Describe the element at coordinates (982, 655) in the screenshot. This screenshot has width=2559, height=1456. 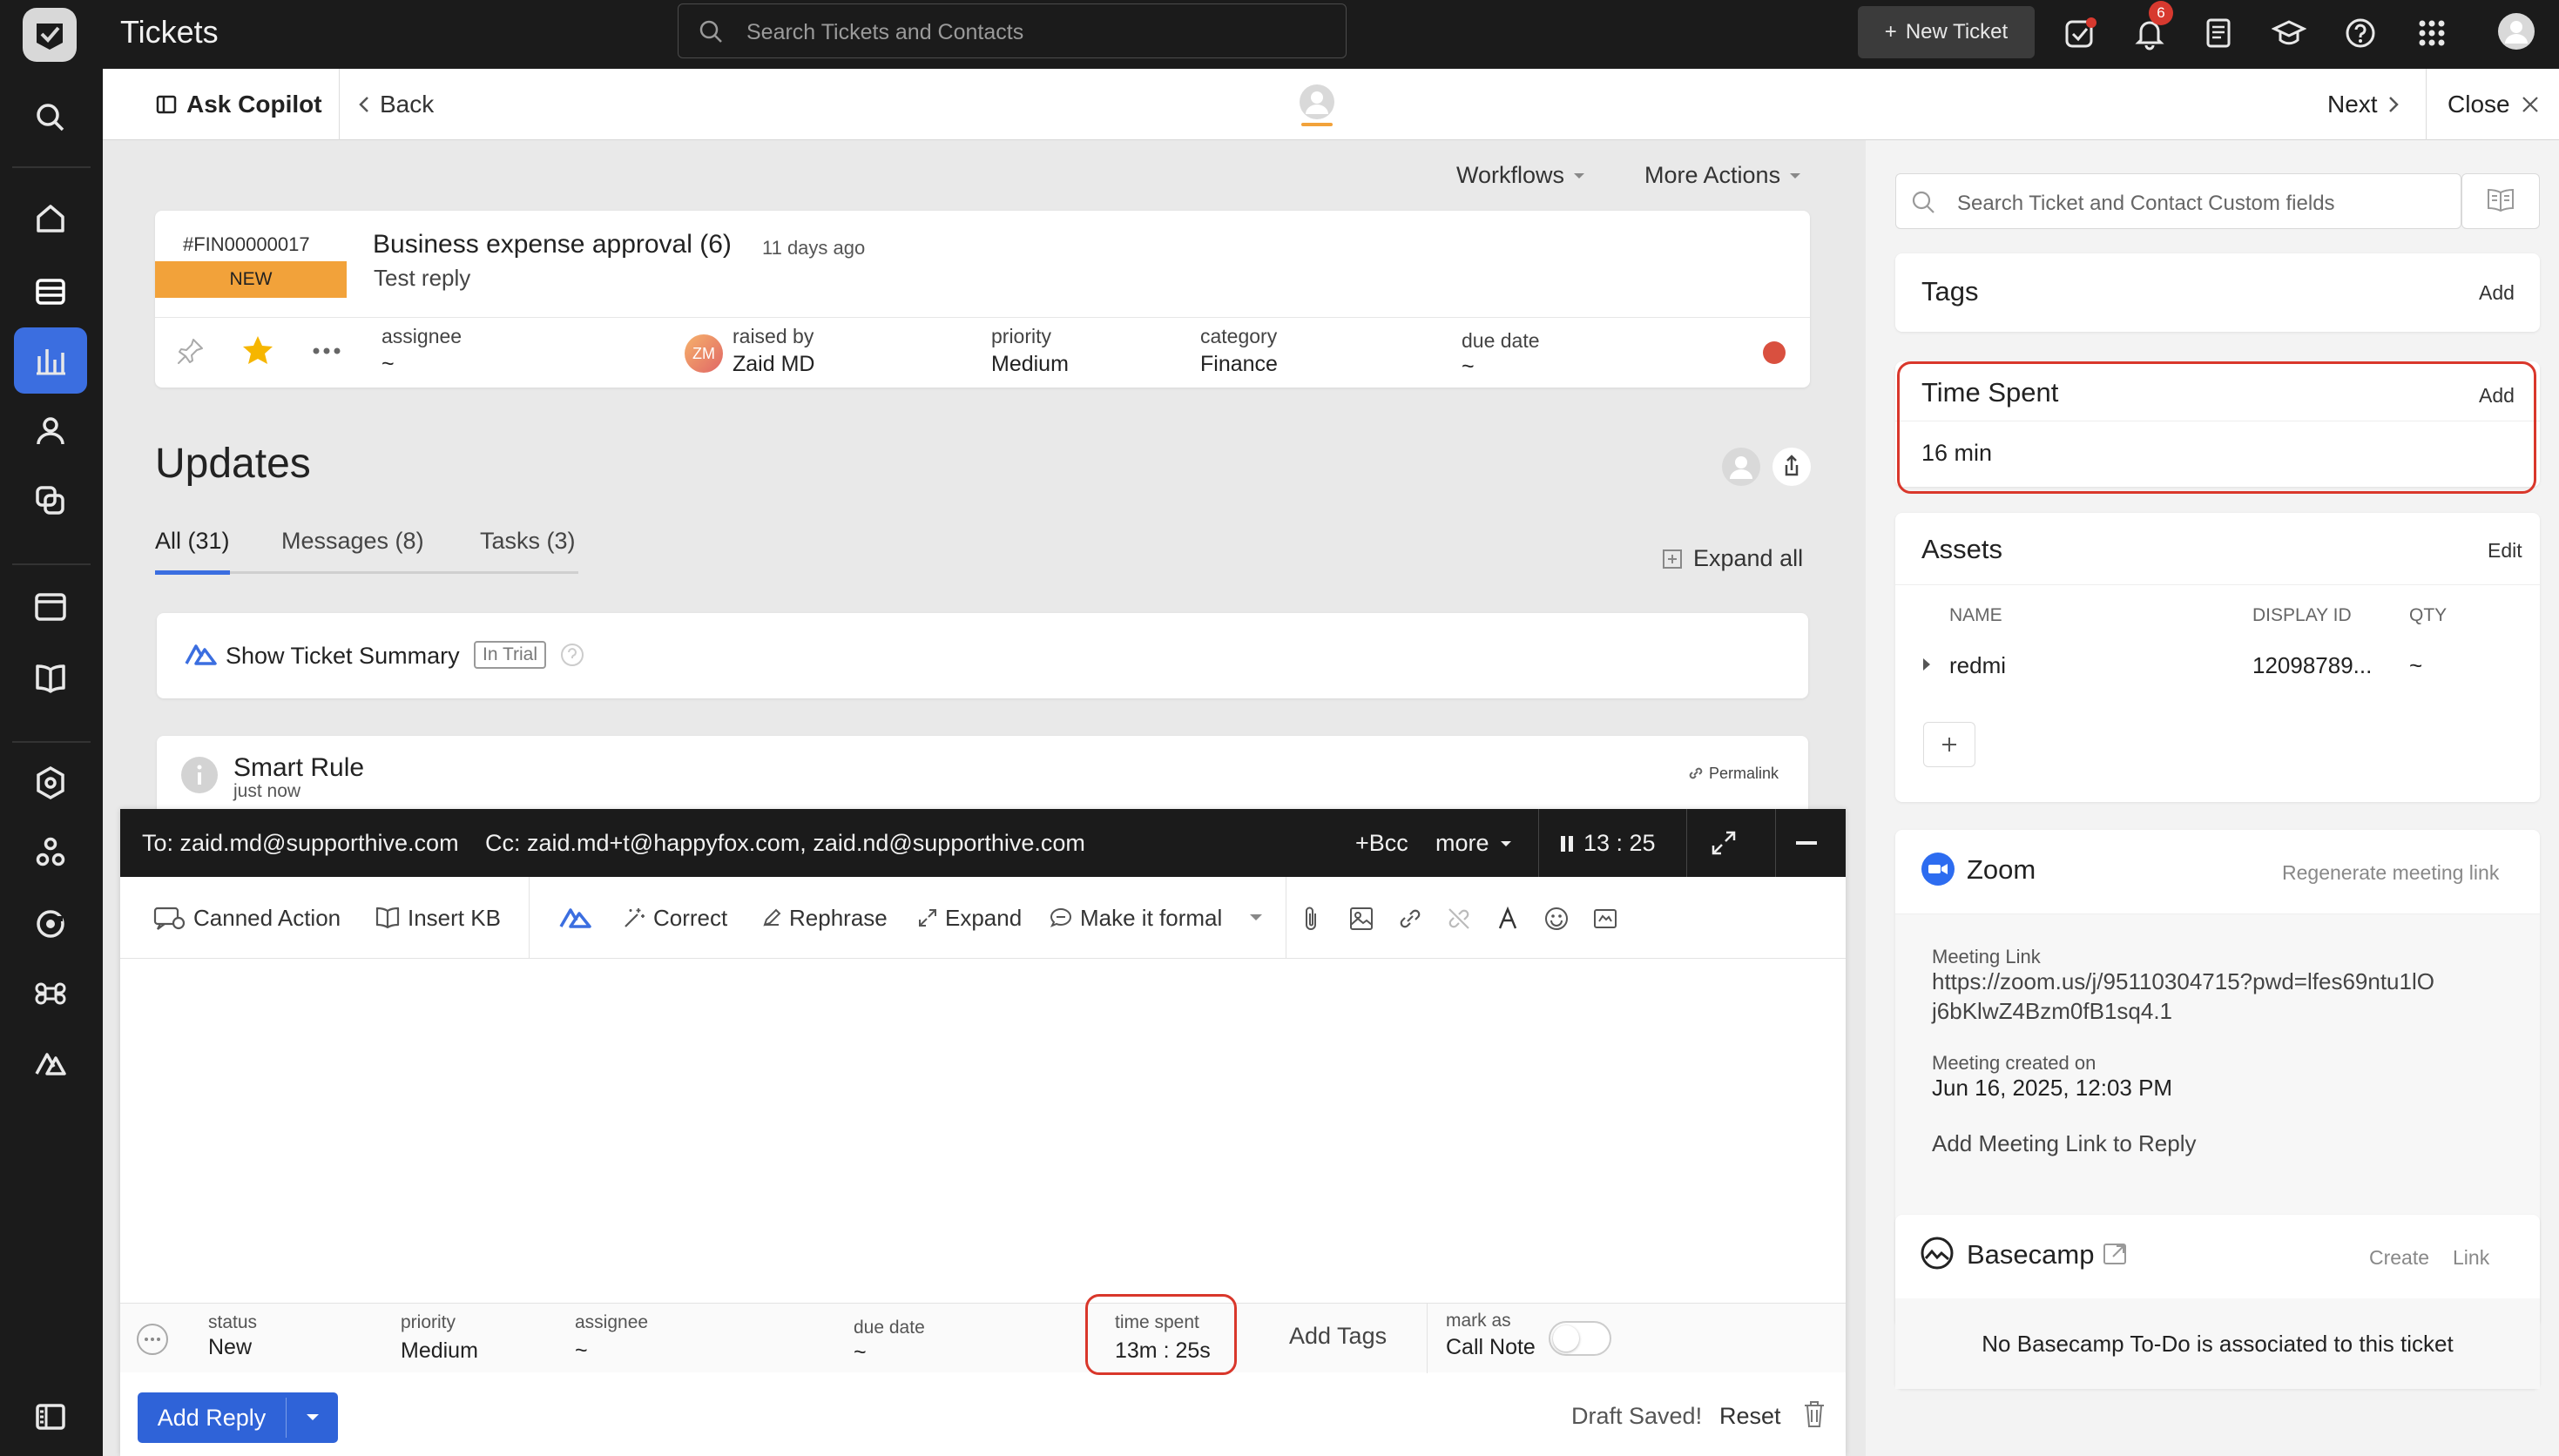
I see `ticket-summary-card: Show Ticket Summary In Trial` at that location.